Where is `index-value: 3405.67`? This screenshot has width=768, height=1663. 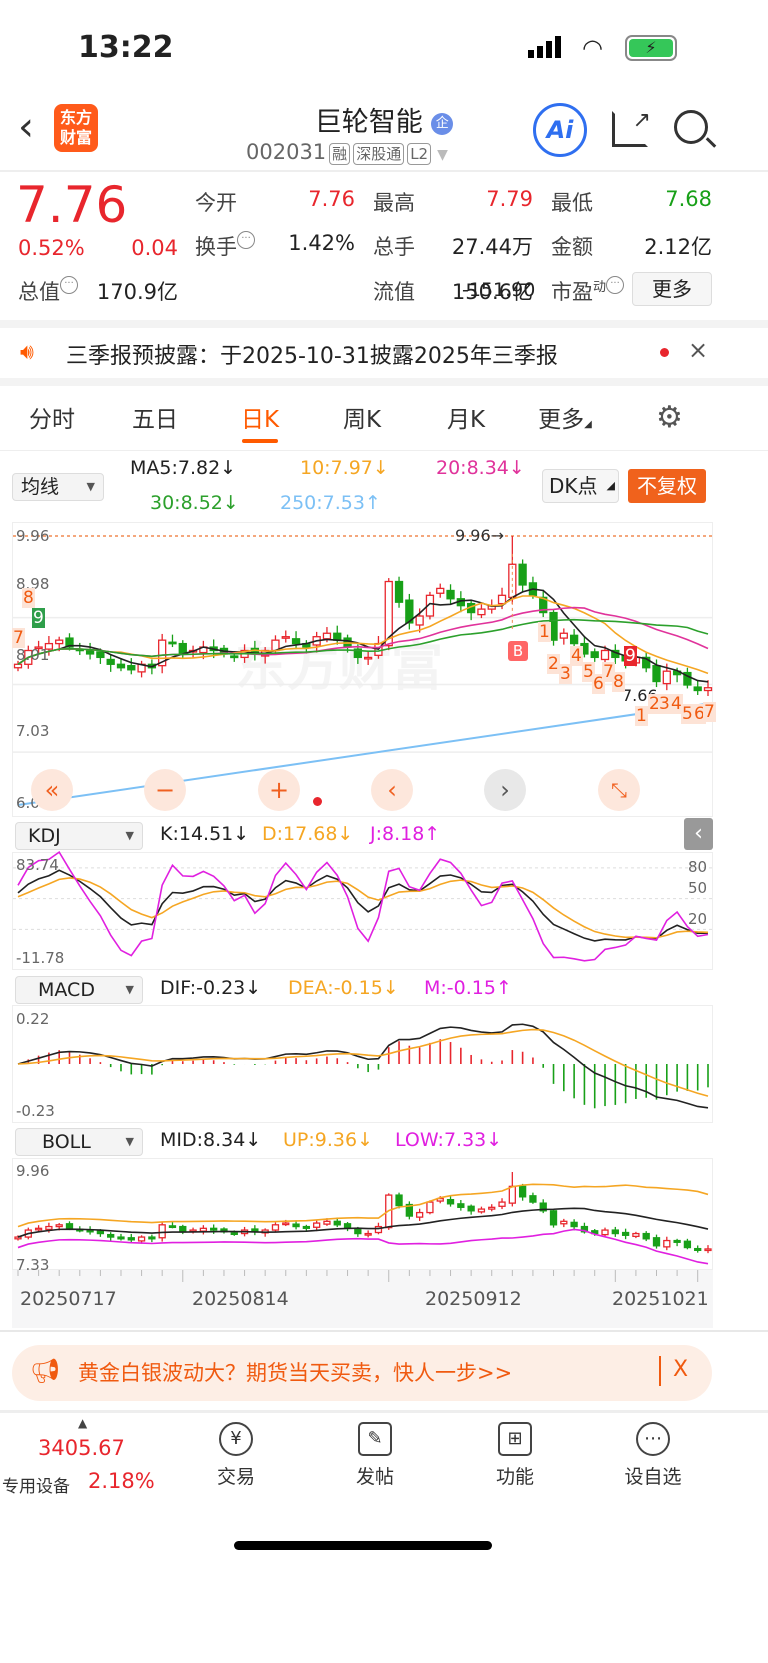
index-value: 3405.67 is located at coordinates (81, 1448).